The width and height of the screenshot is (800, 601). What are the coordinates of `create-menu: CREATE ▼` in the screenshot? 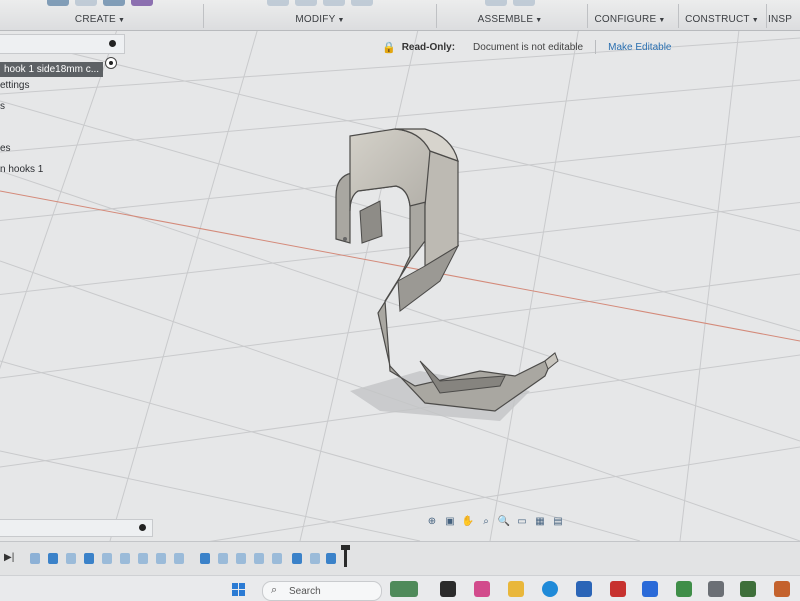 It's located at (100, 19).